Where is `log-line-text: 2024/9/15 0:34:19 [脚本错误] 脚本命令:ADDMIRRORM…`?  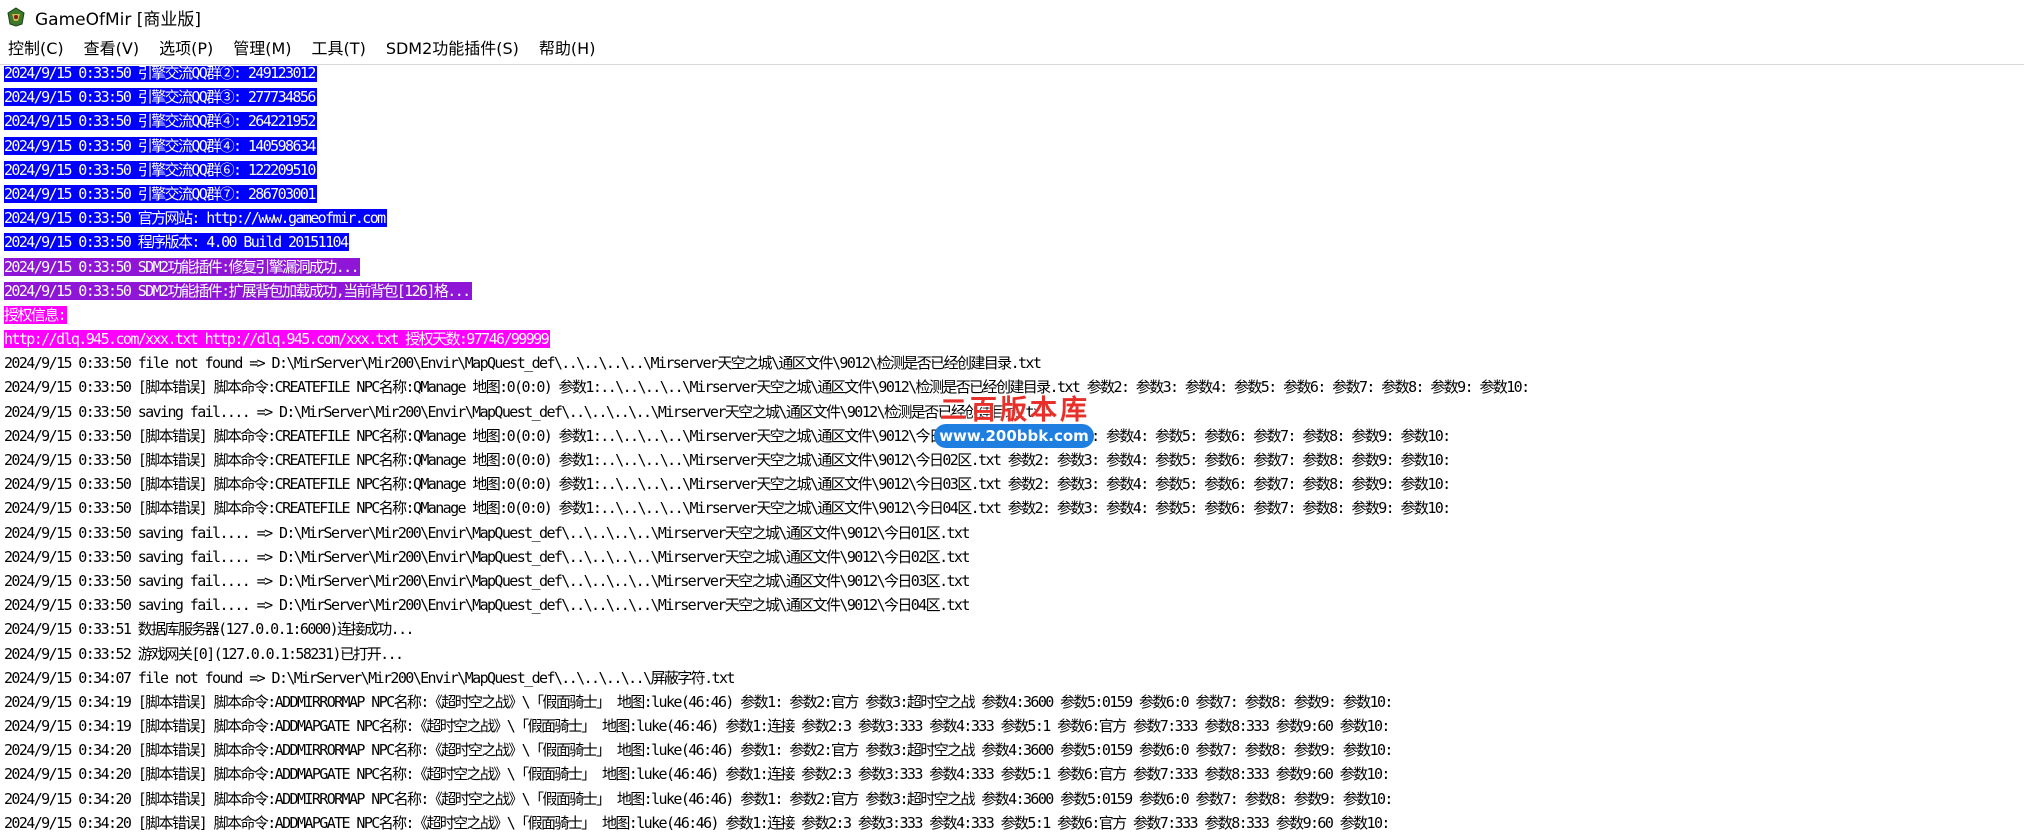 log-line-text: 2024/9/15 0:34:19 [脚本错误] 脚本命令:ADDMIRRORM… is located at coordinates (698, 701).